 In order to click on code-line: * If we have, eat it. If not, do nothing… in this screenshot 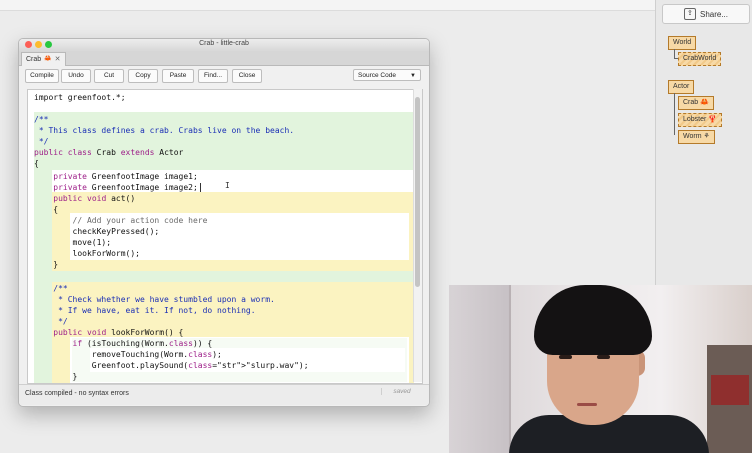, I will do `click(145, 310)`.